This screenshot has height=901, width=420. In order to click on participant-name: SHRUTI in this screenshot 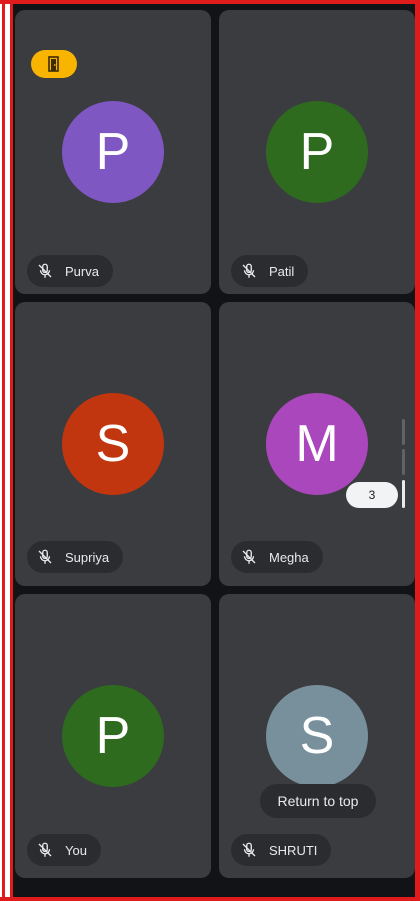, I will do `click(293, 850)`.